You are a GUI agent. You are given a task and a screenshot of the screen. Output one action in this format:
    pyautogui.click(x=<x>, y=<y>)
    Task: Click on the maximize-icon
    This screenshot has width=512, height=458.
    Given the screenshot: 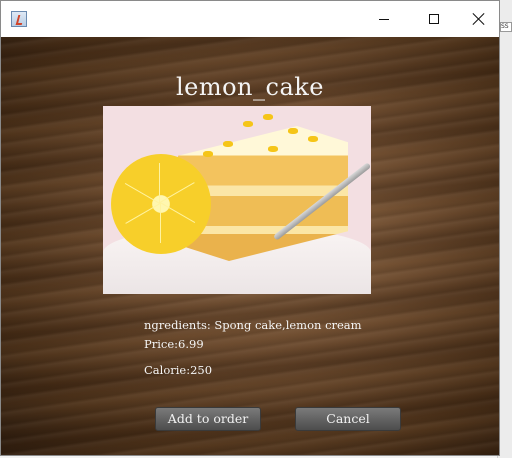 What is the action you would take?
    pyautogui.click(x=434, y=19)
    